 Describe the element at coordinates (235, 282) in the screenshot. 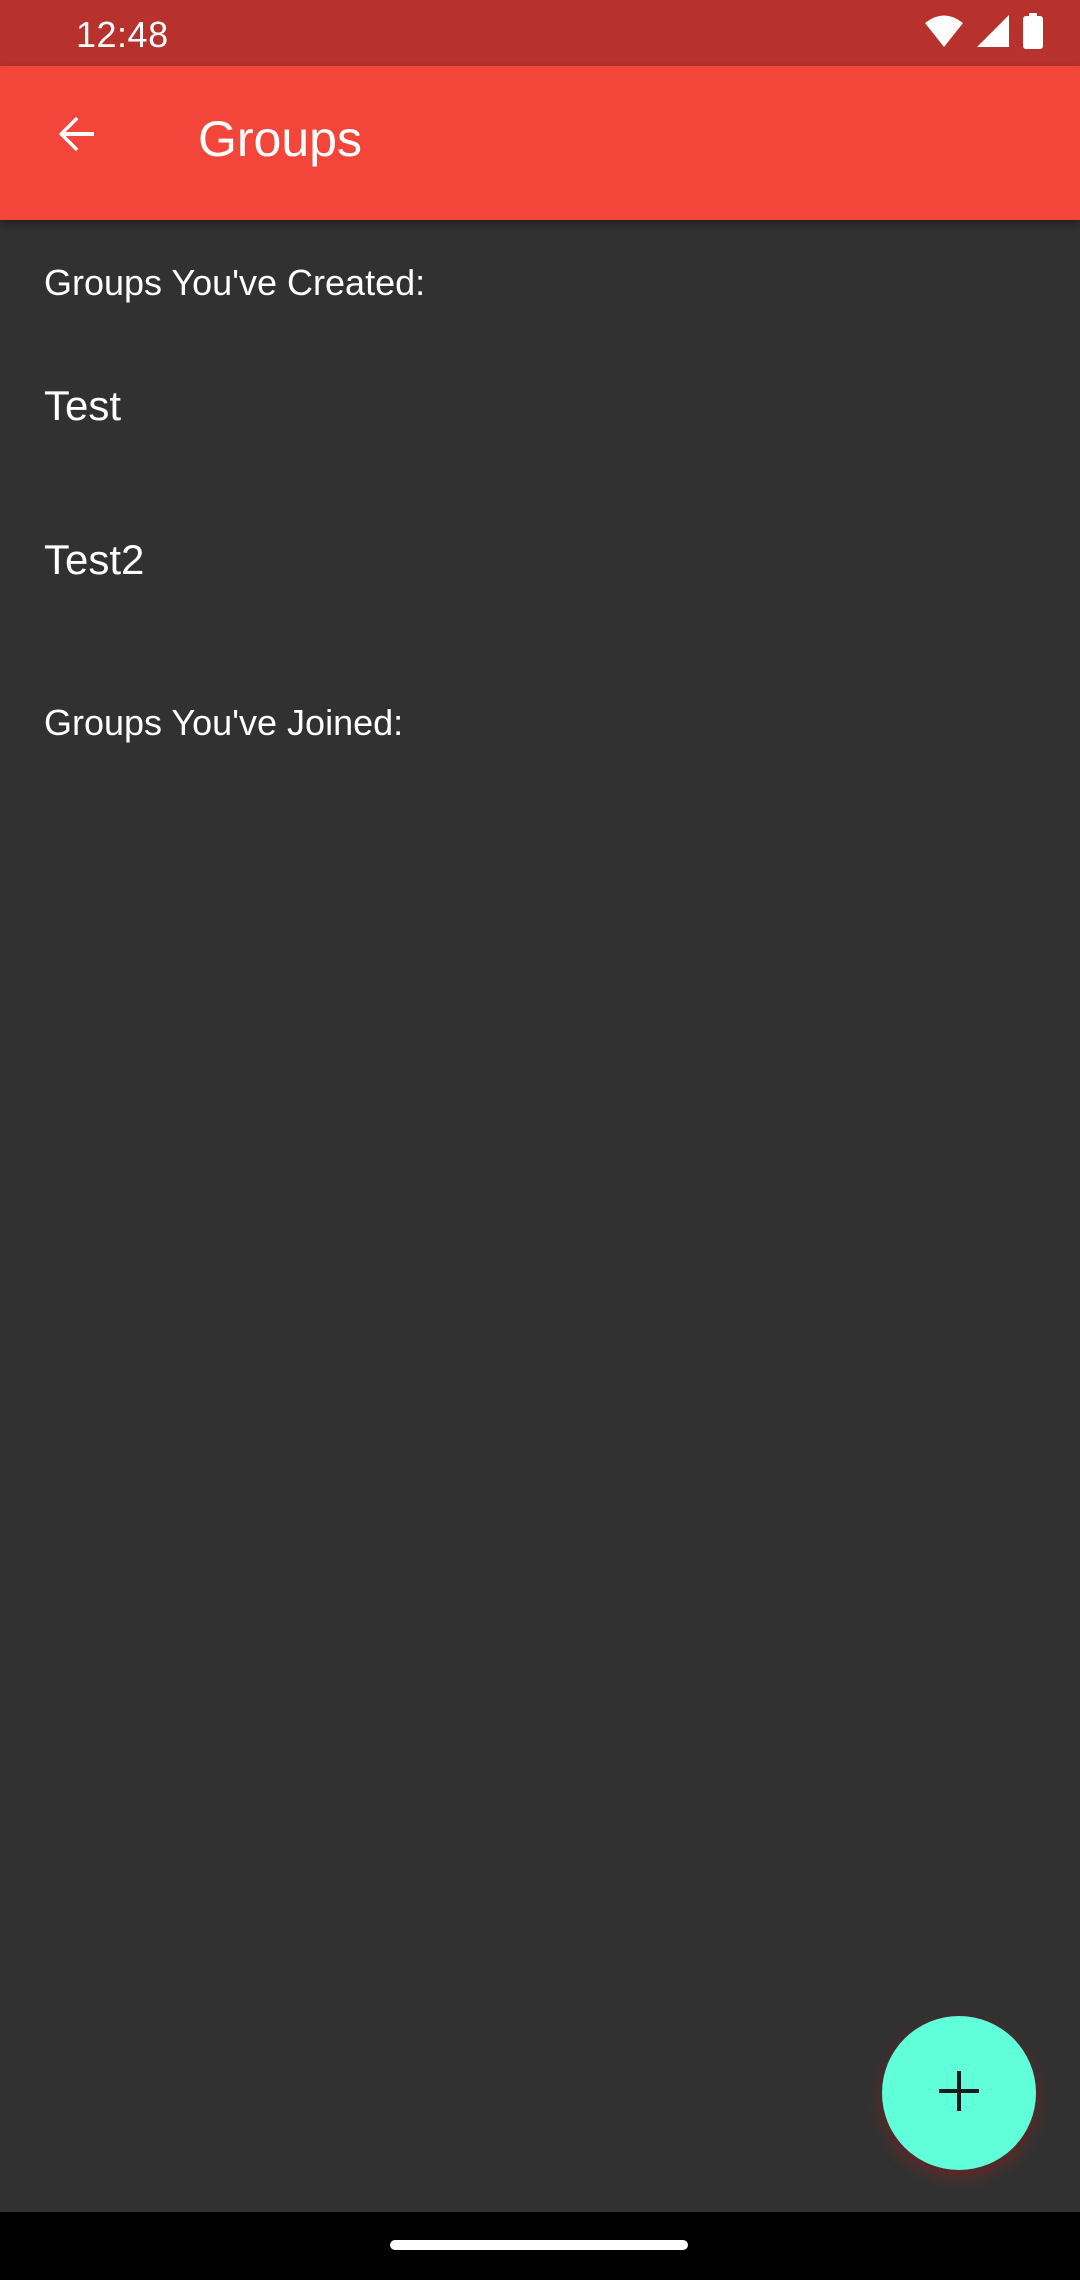

I see `created-groups-header: Groups You've Created:` at that location.